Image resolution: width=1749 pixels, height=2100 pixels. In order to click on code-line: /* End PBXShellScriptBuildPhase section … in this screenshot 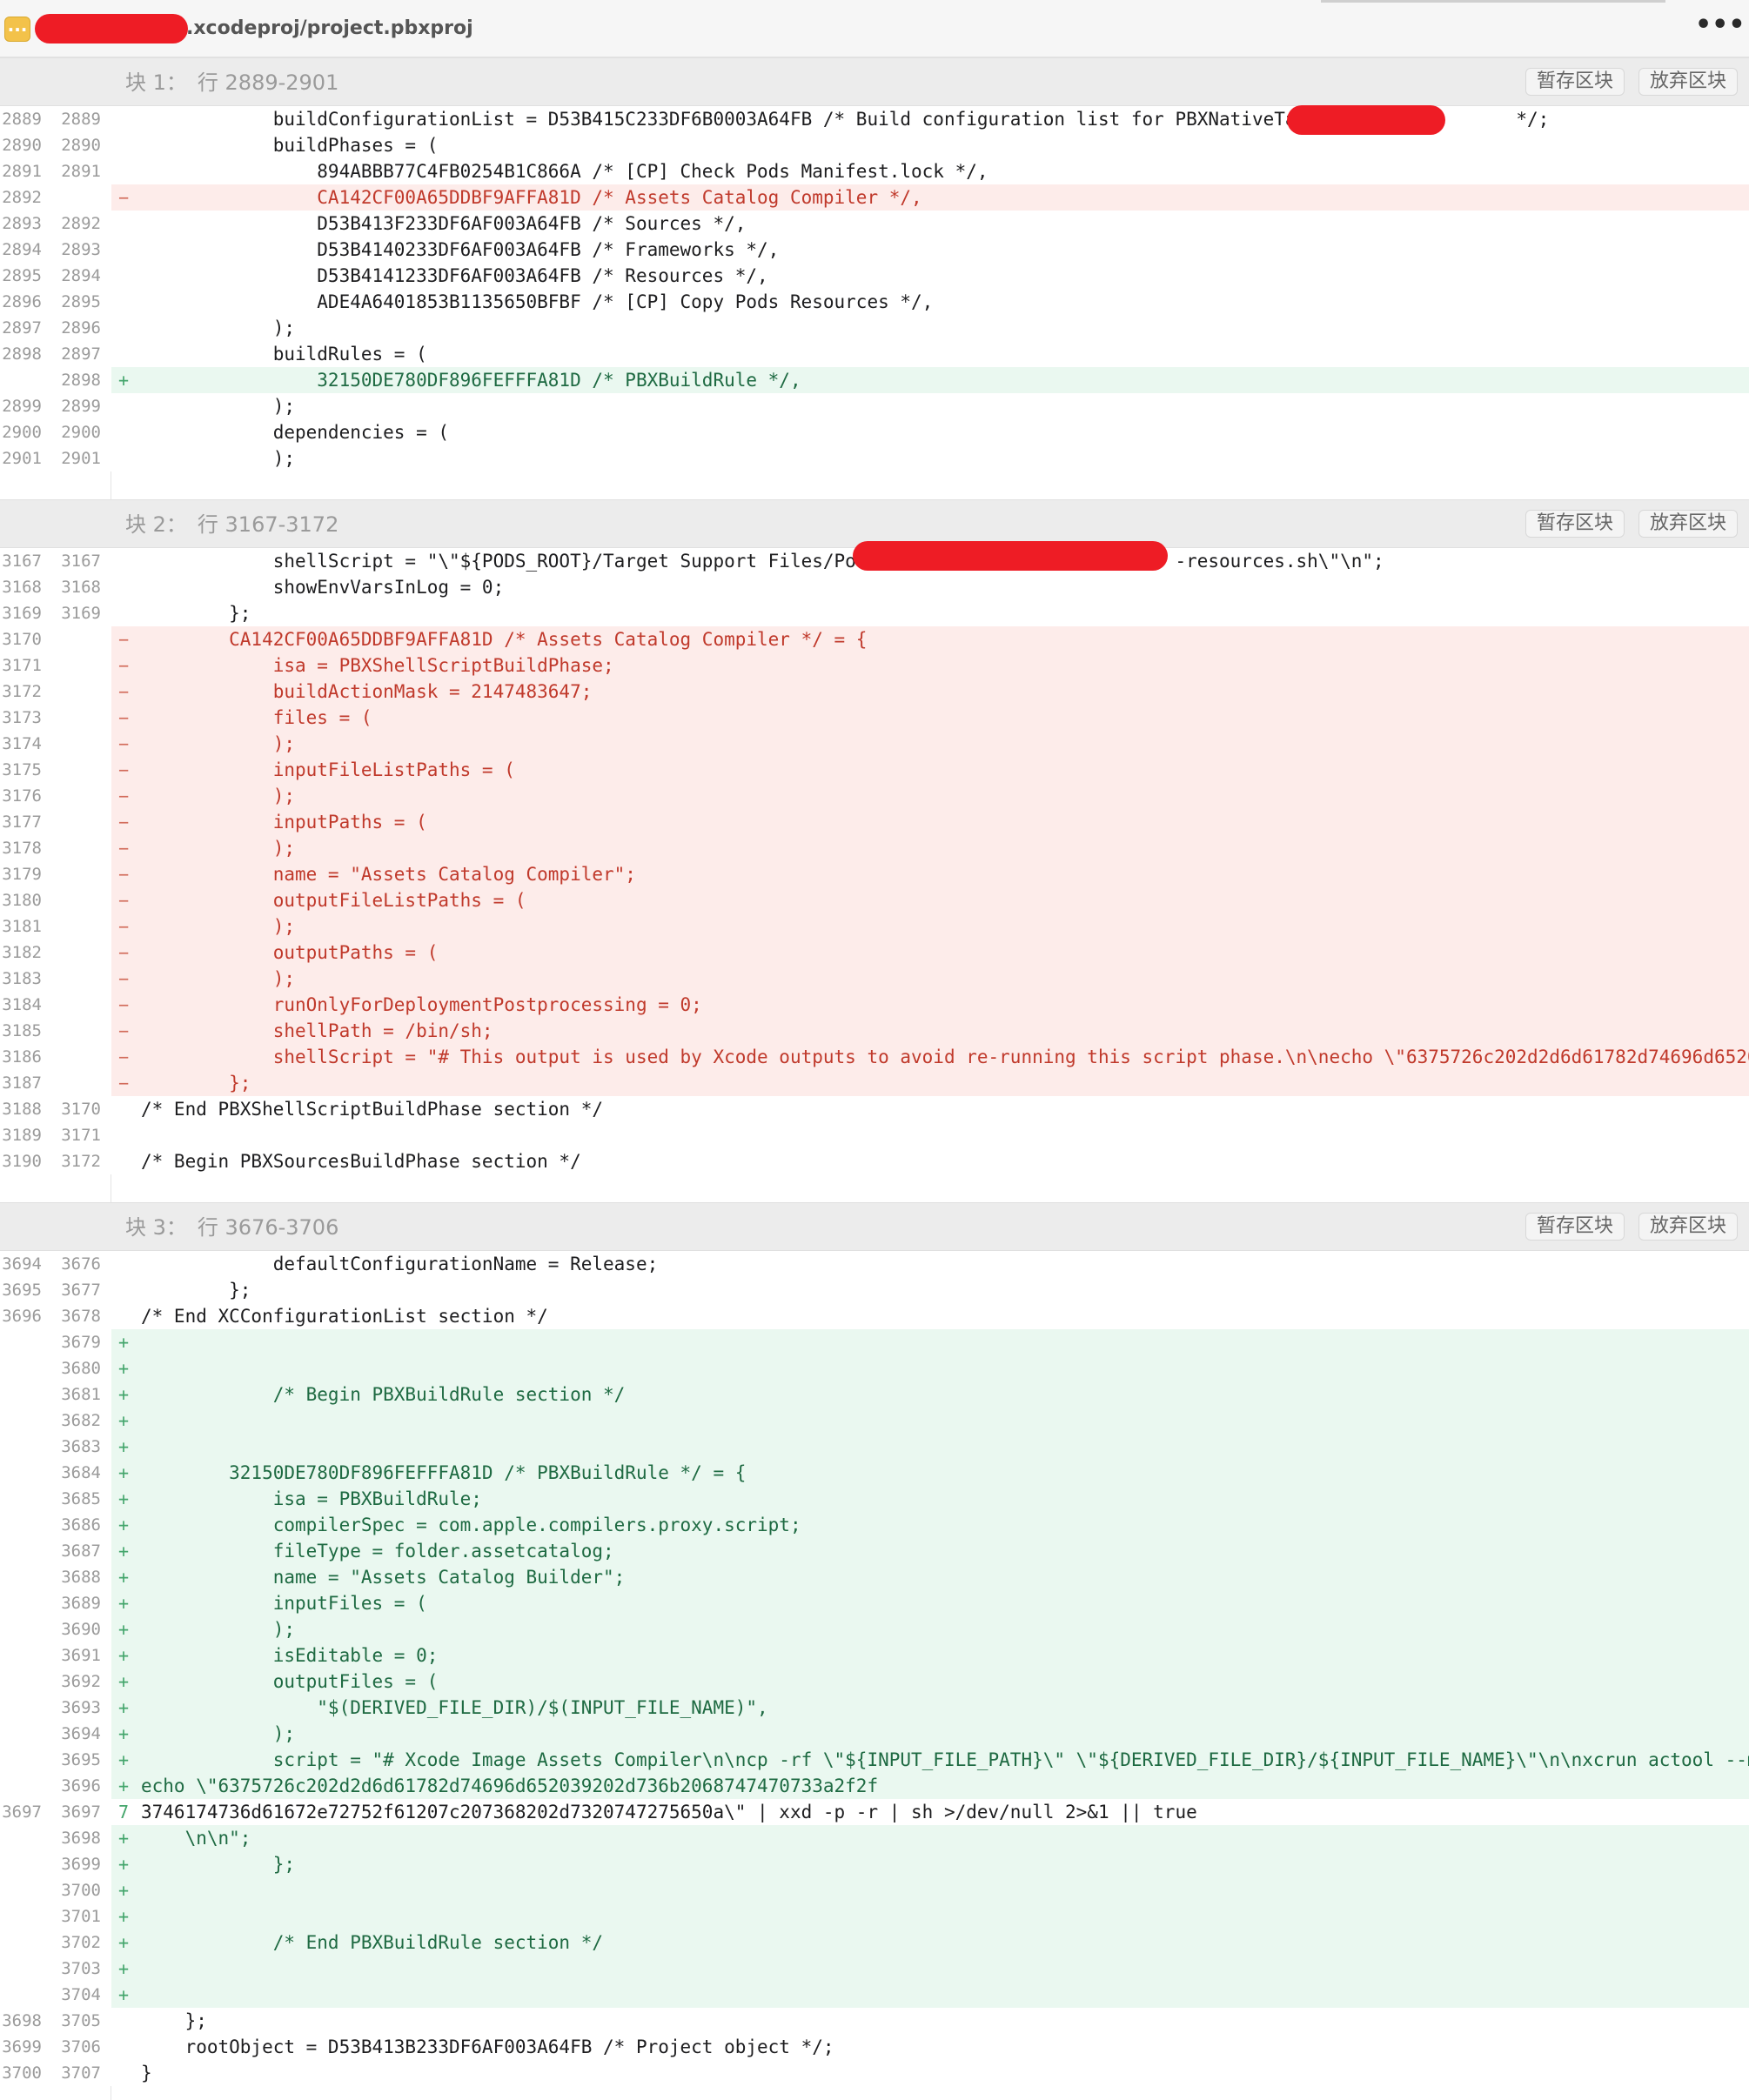, I will do `click(373, 1109)`.